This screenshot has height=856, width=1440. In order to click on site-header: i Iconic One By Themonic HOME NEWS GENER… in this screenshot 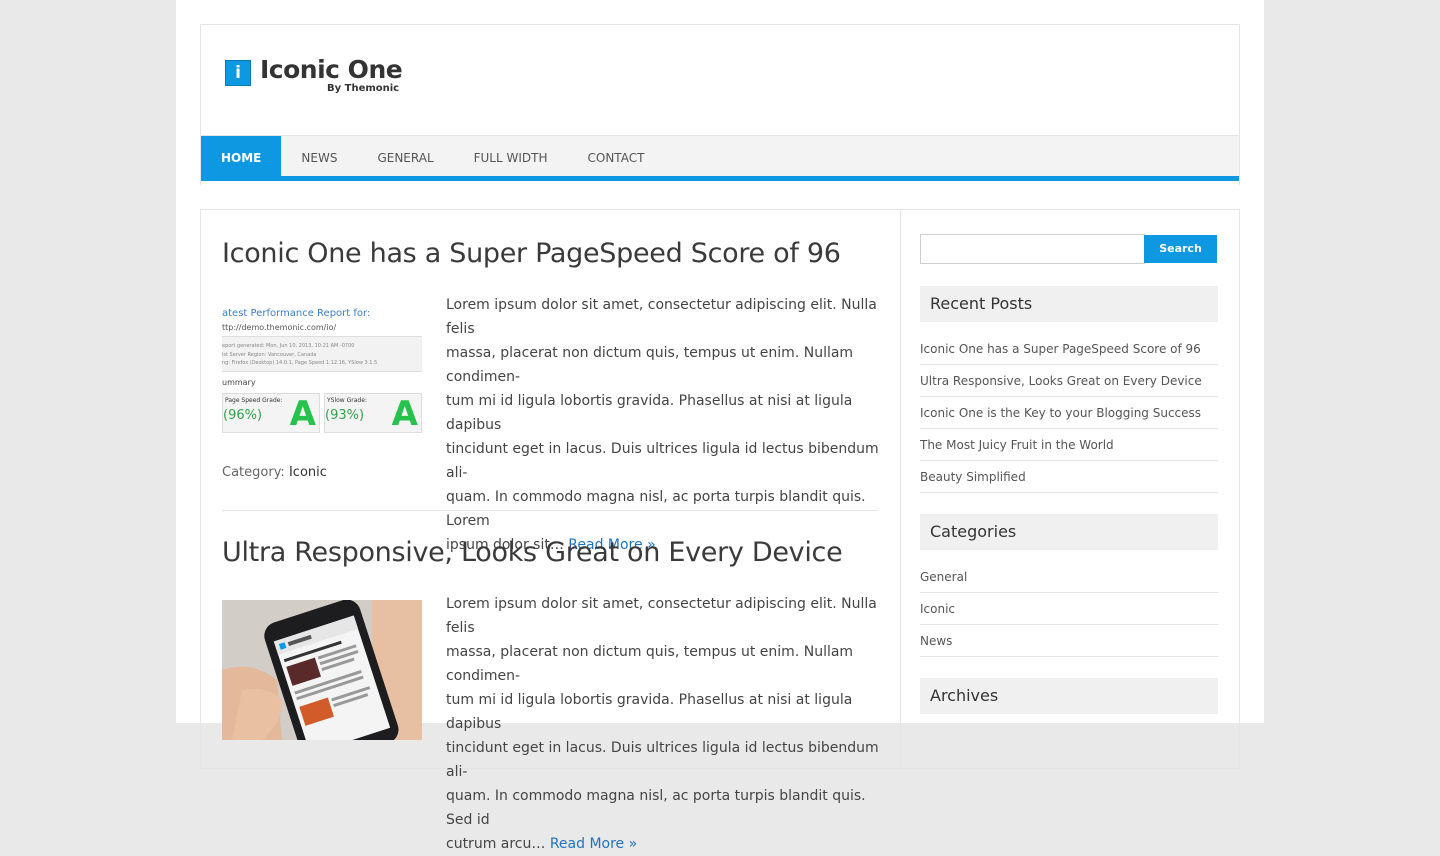, I will do `click(720, 104)`.